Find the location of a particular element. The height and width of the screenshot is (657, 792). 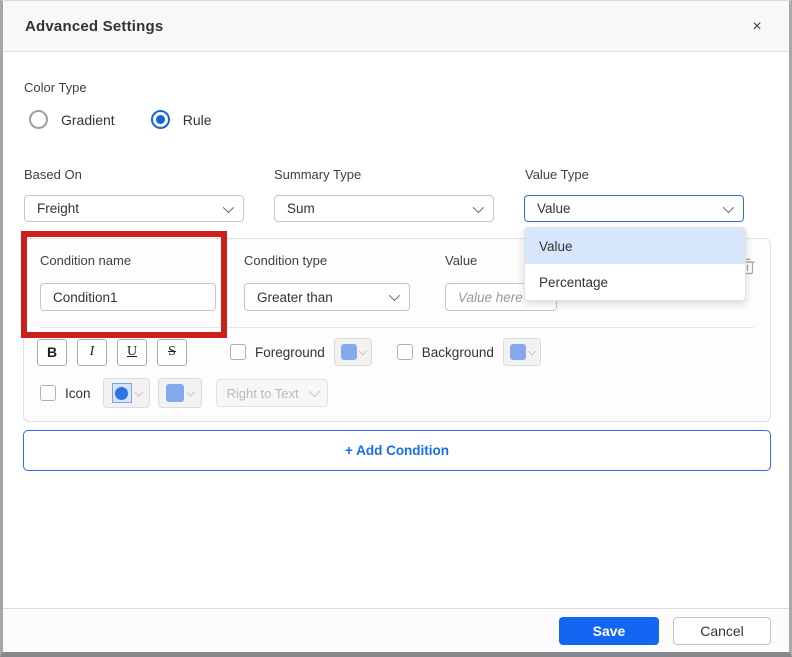

icon-row: Icon Right to Text is located at coordinates (184, 393).